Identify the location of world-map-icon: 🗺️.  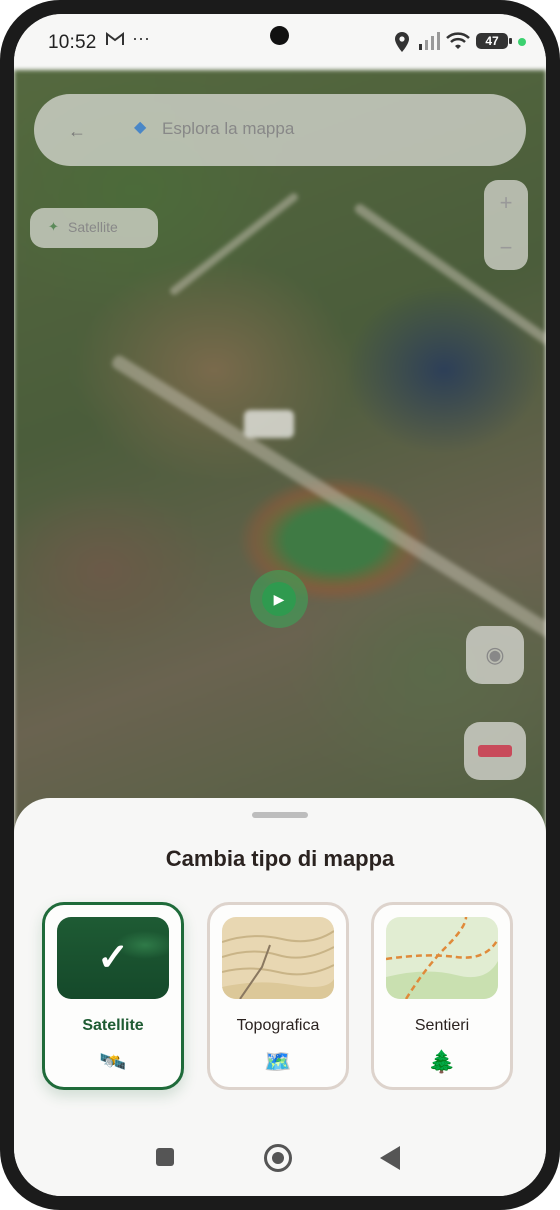
(278, 1061).